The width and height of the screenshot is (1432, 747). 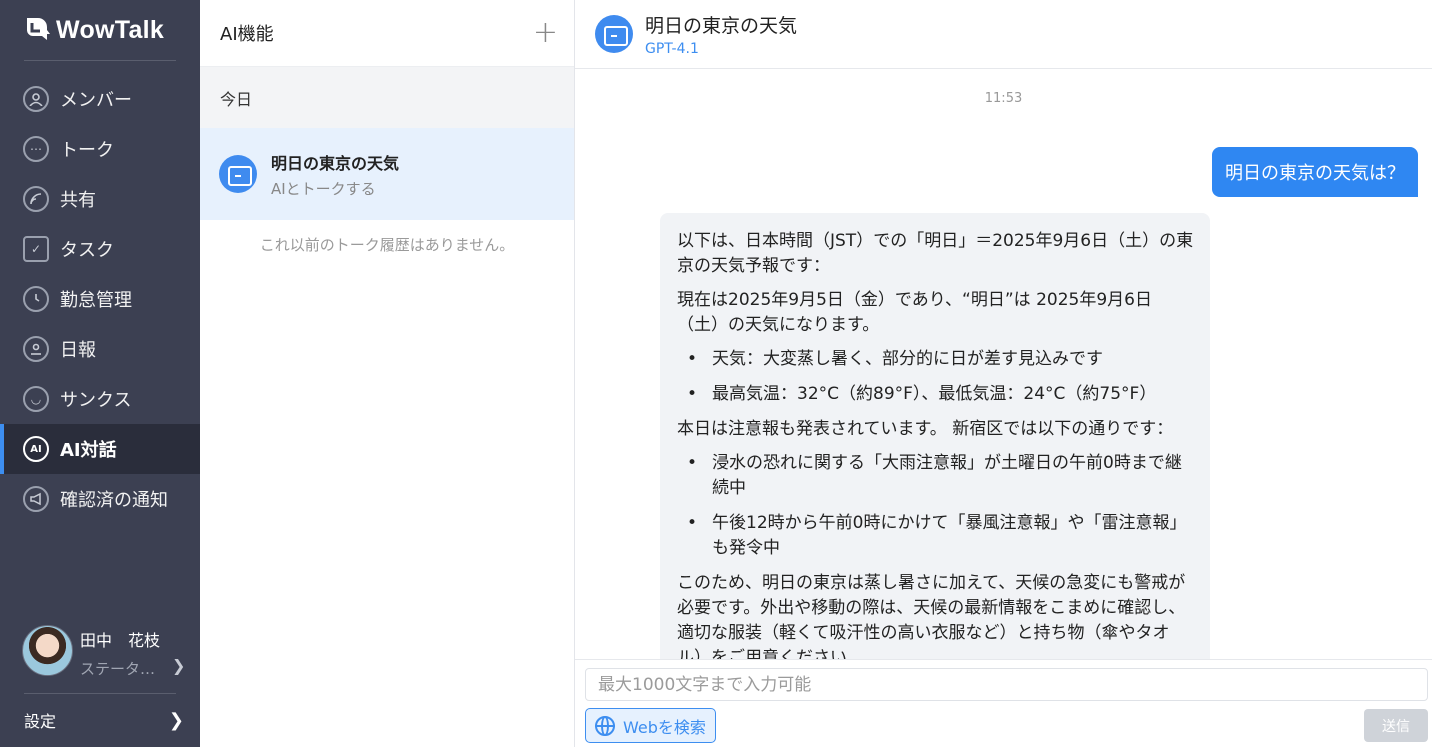 What do you see at coordinates (36, 399) in the screenshot?
I see `smile-icon: ◡` at bounding box center [36, 399].